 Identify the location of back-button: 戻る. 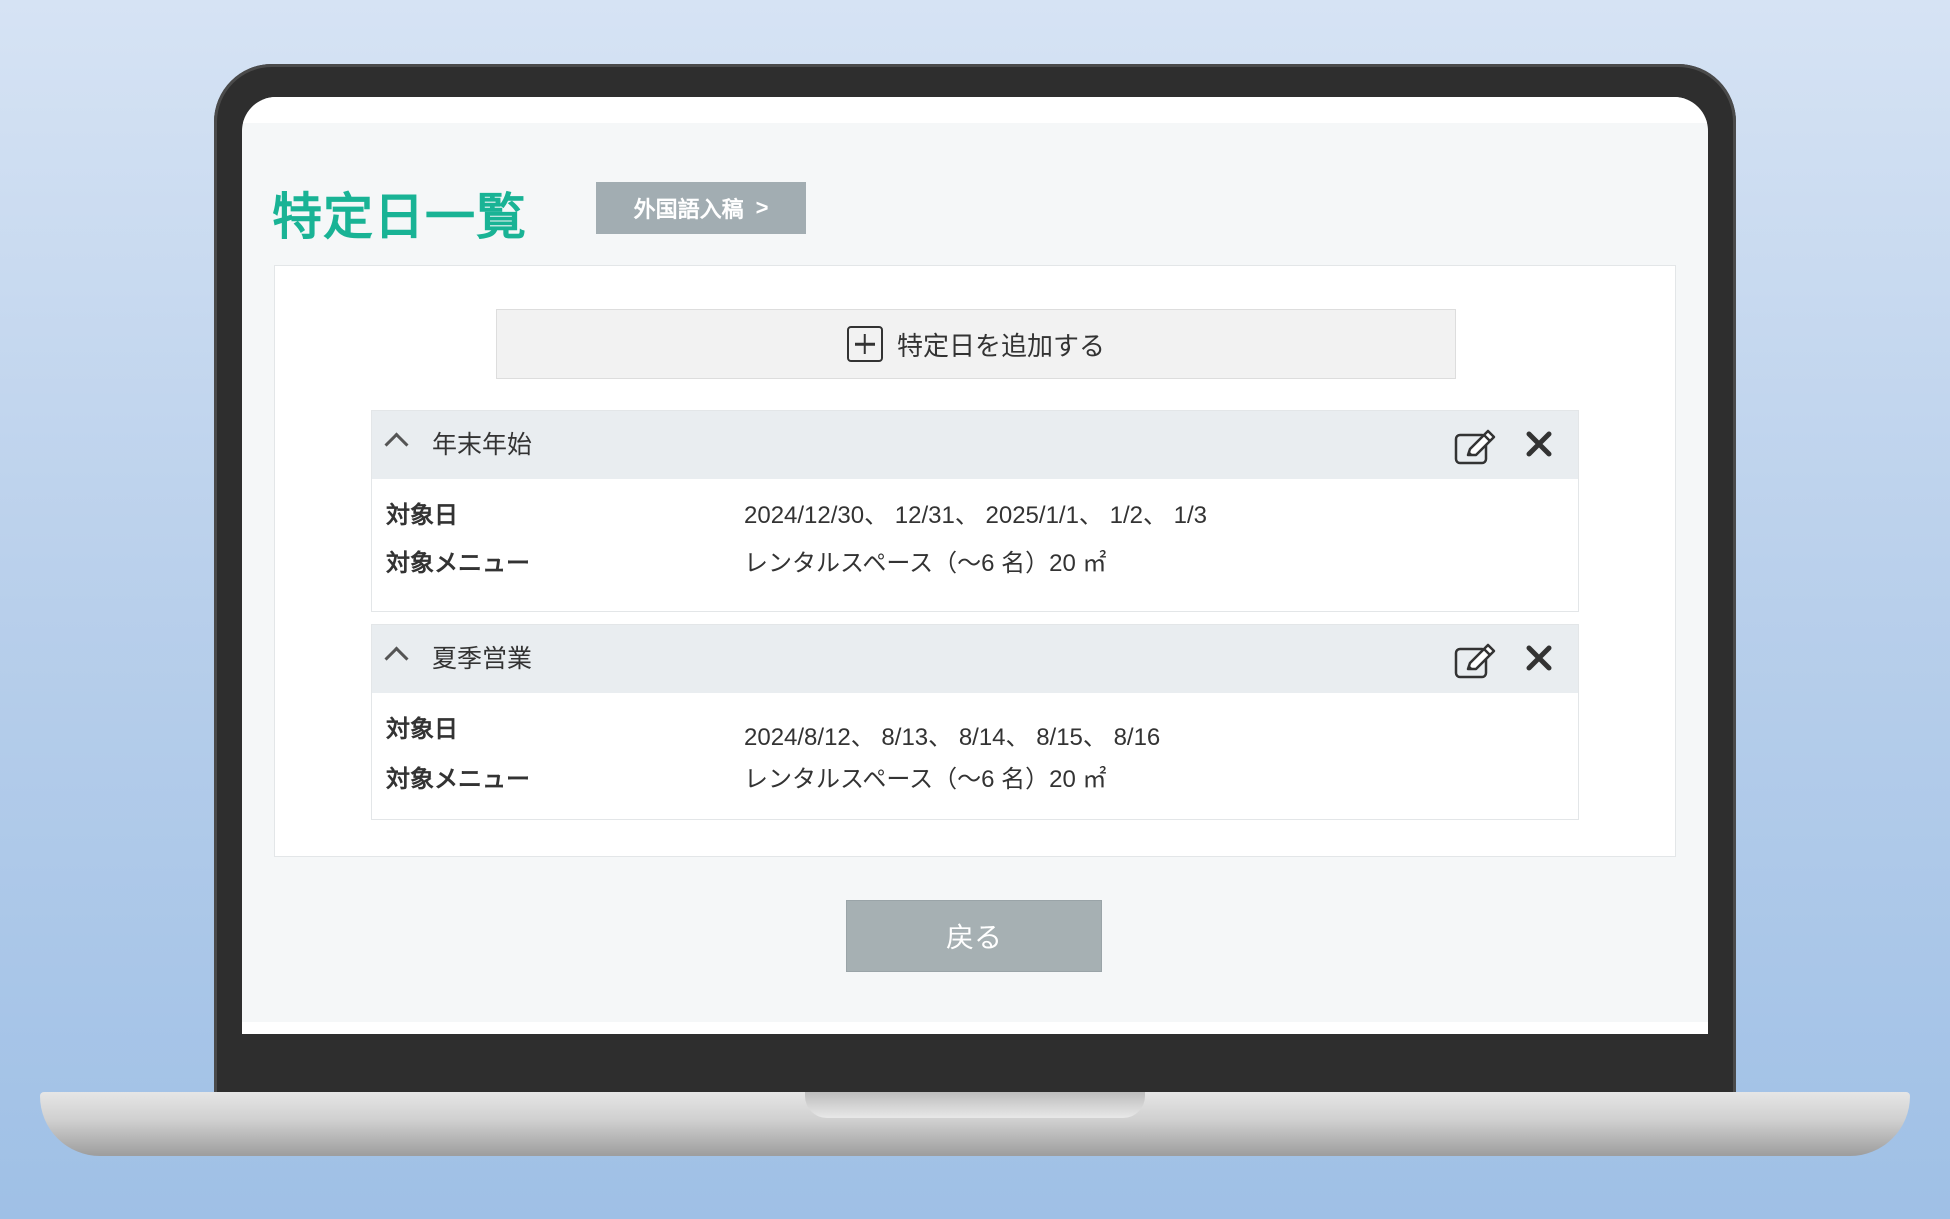
(974, 936).